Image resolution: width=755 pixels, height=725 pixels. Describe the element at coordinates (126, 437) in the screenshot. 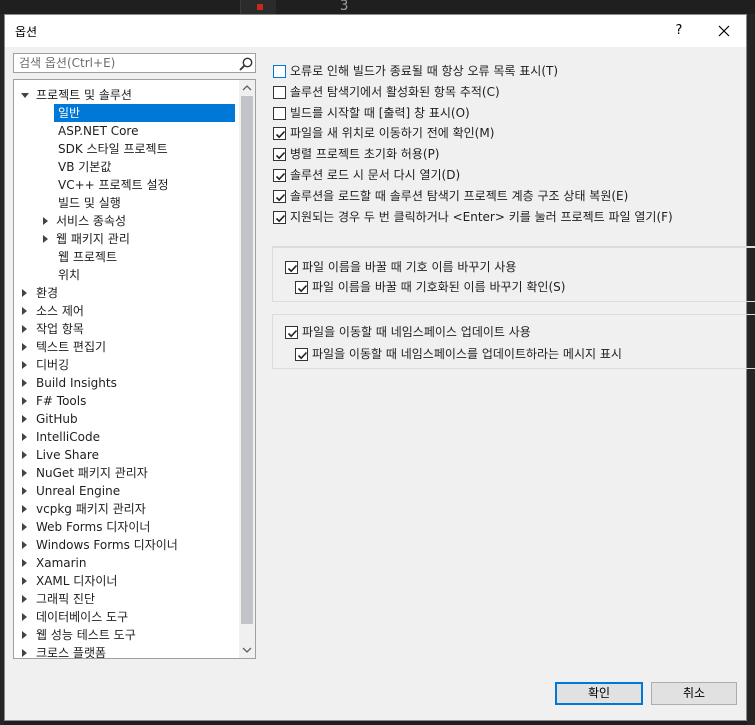

I see `tree-item: IntelliCode` at that location.